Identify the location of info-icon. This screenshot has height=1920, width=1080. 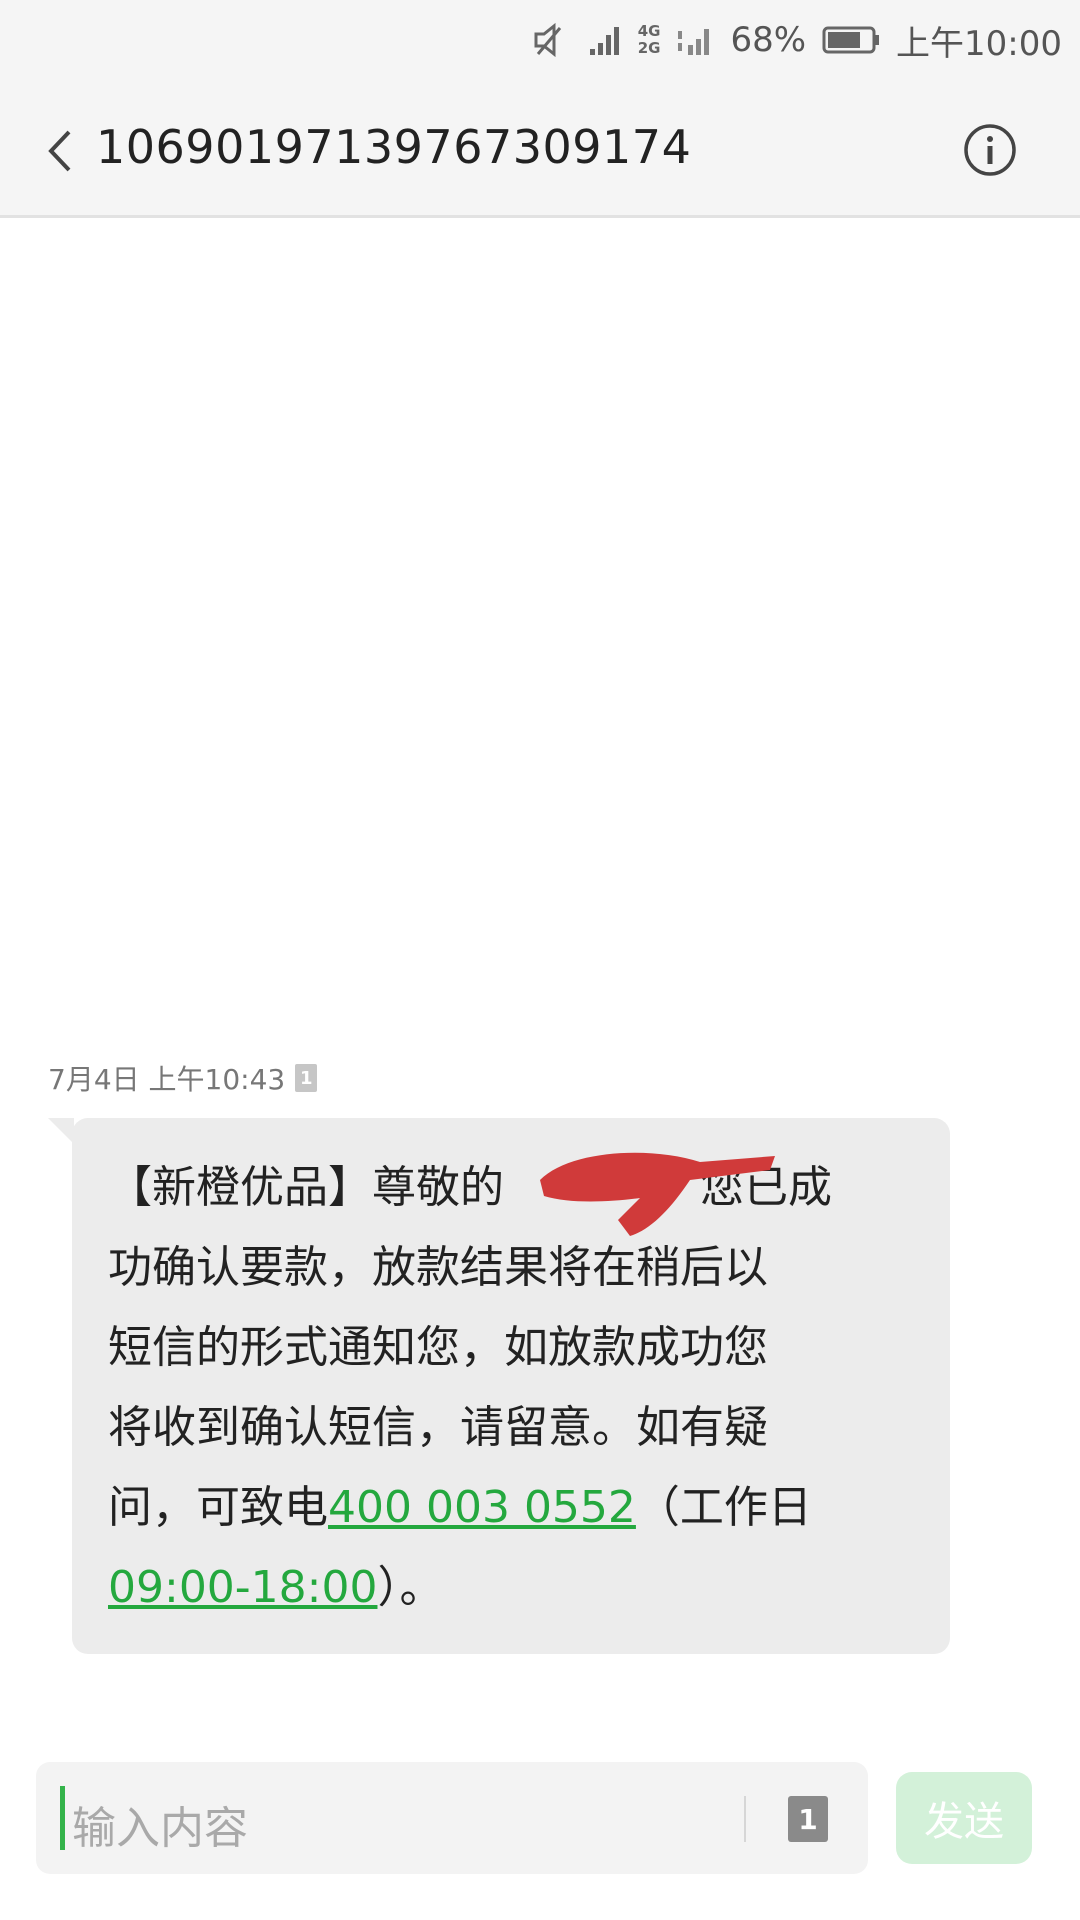
(990, 150).